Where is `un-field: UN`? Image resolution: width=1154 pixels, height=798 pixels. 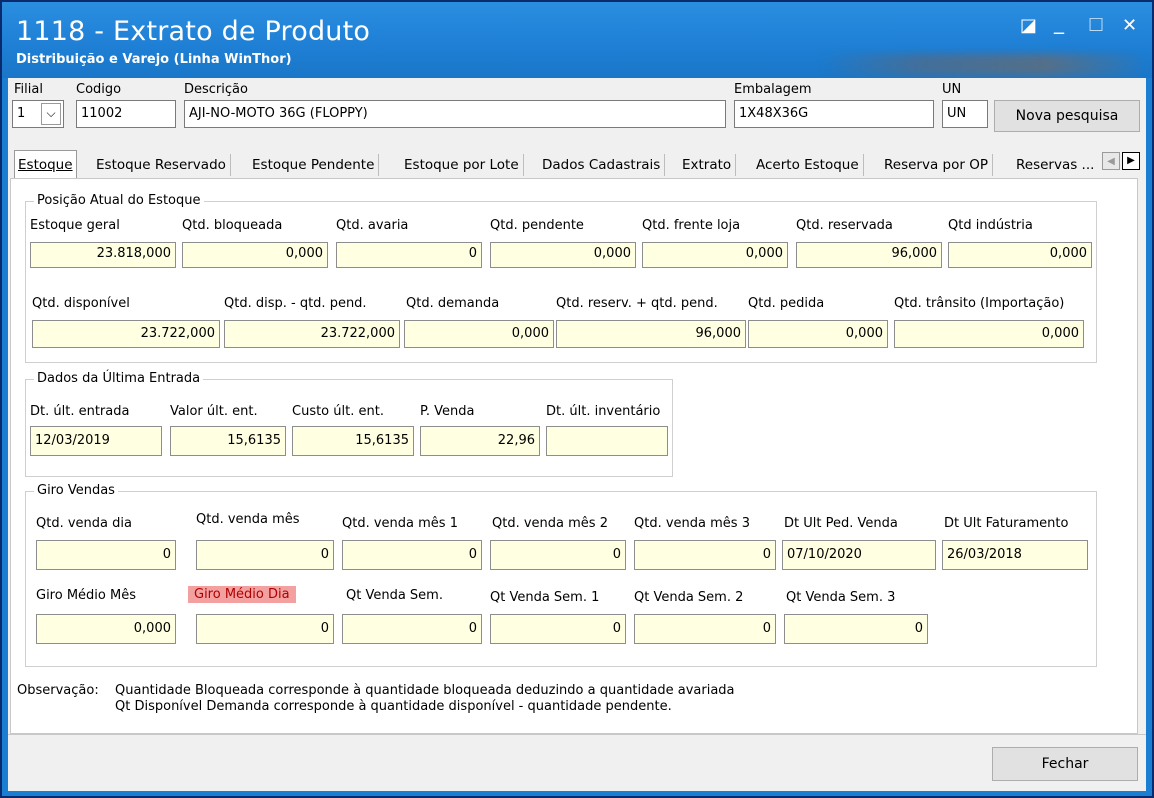
un-field: UN is located at coordinates (965, 114).